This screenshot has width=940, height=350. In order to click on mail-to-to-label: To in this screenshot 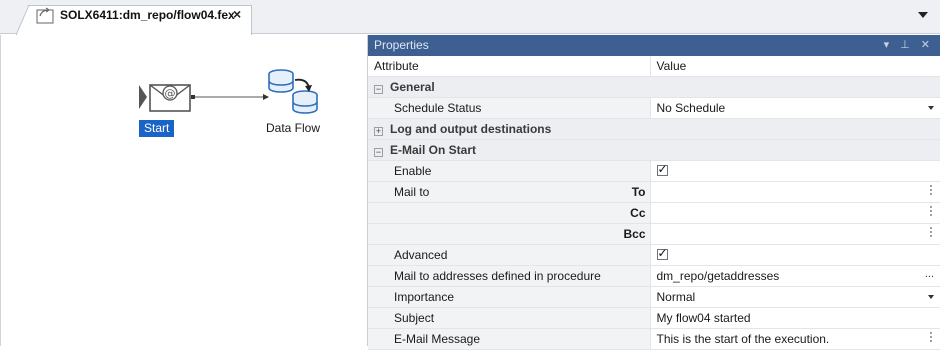, I will do `click(638, 192)`.